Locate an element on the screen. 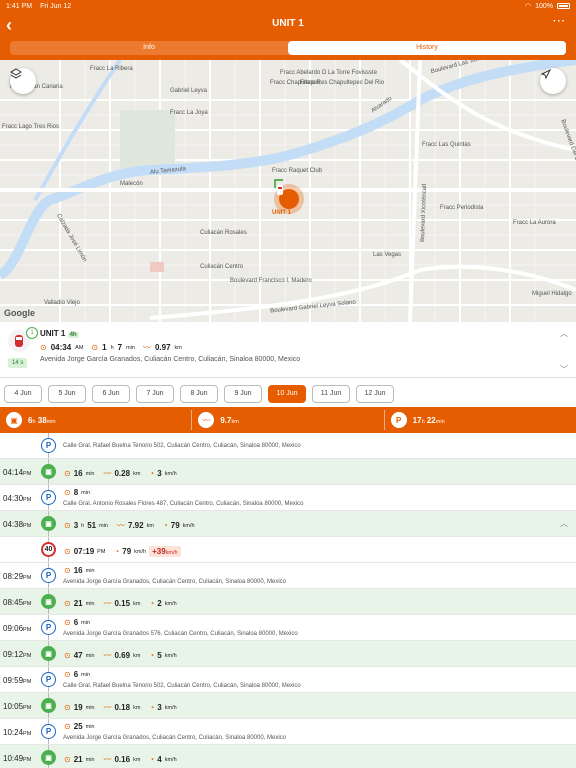 This screenshot has height=768, width=576. list-item-drive: 08:45PM ▣ ⊙ 21 min 〰 0.15 km ◔ 2 km/h is located at coordinates (288, 602).